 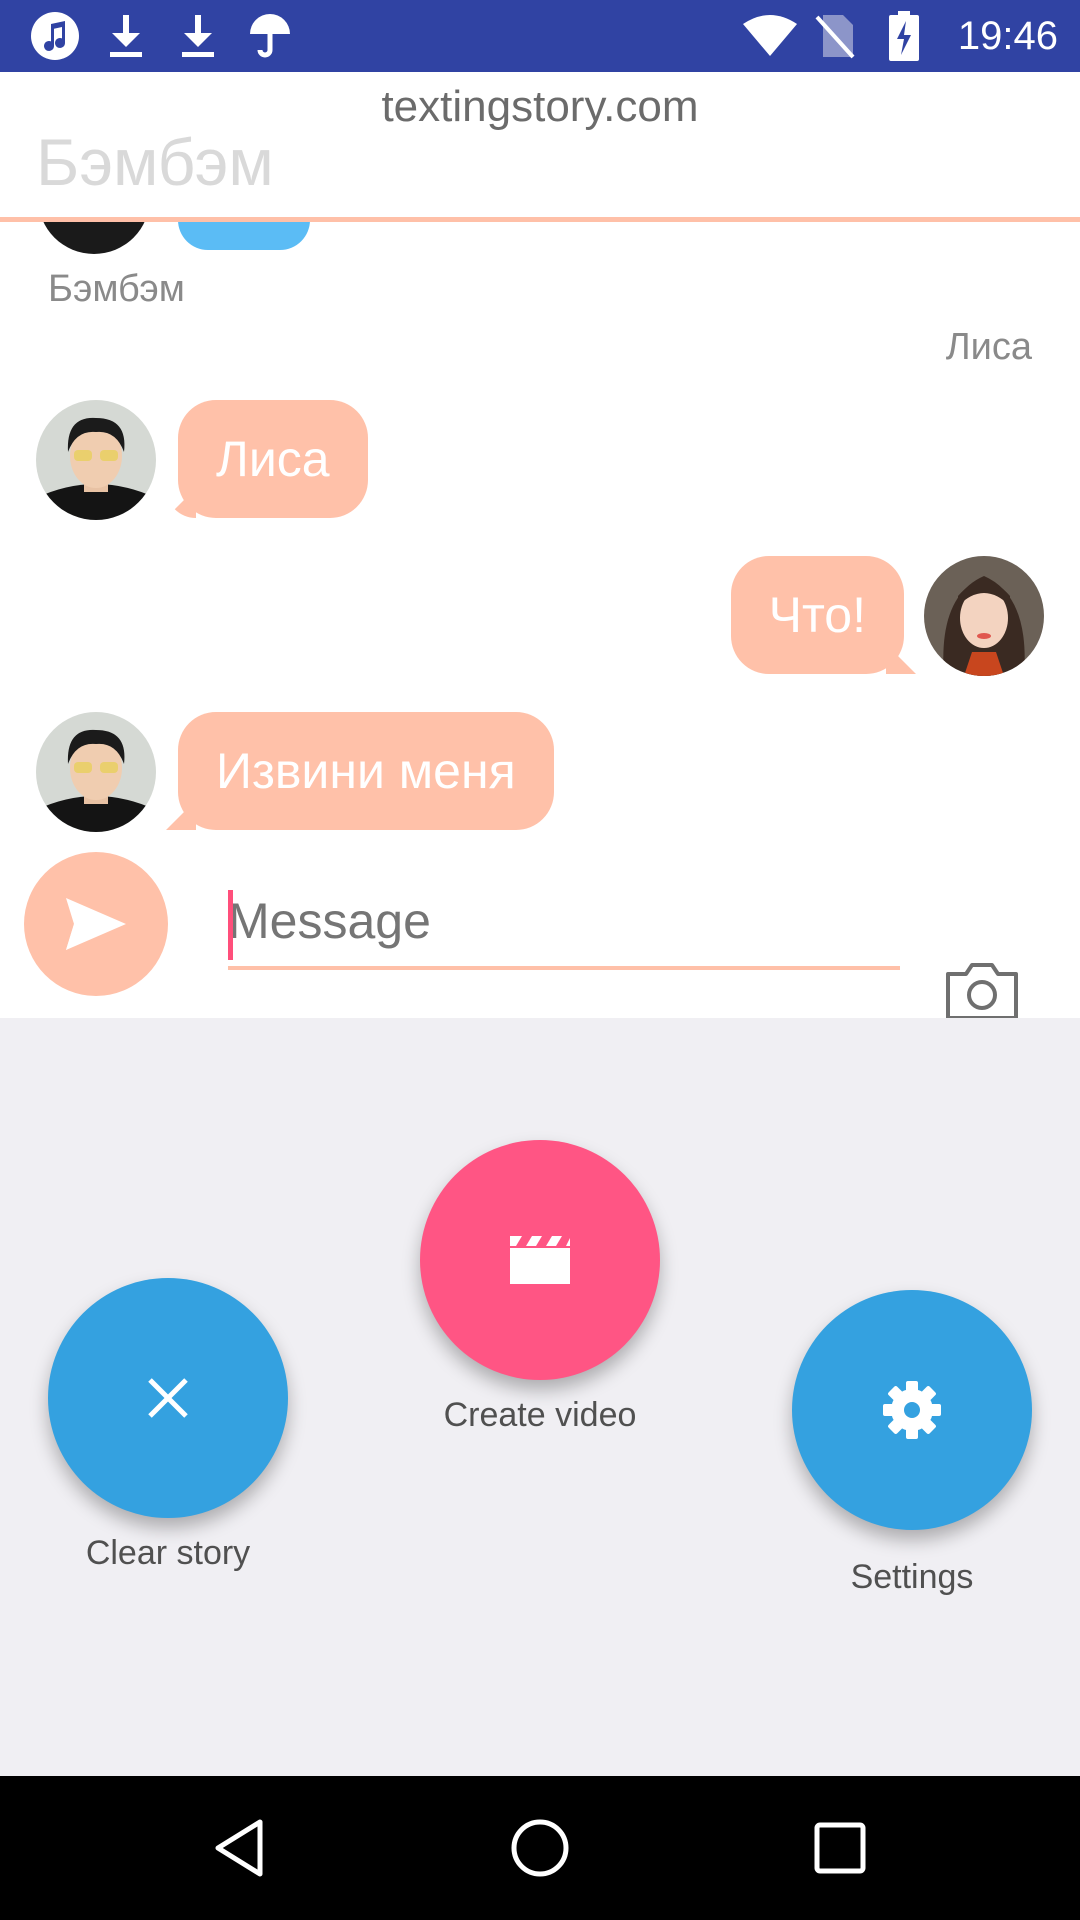 I want to click on message-text: Лиса, so click(x=273, y=459).